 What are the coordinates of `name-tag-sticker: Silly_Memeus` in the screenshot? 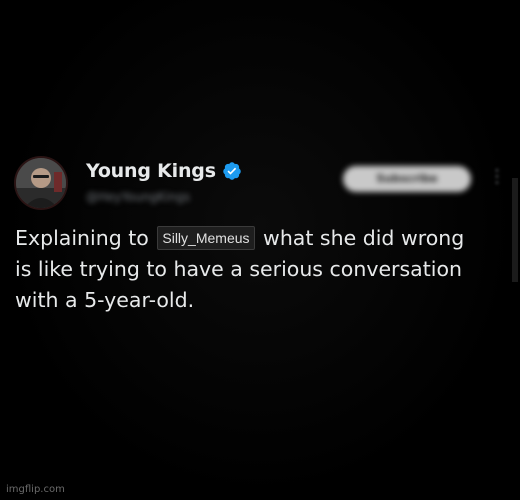 It's located at (206, 238).